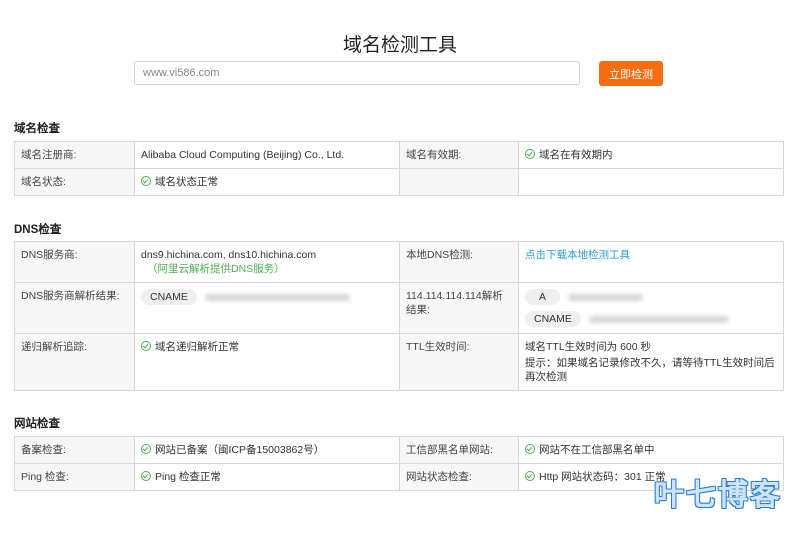 The width and height of the screenshot is (800, 533). Describe the element at coordinates (651, 308) in the screenshot. I see `public-dns-value: A CNAME` at that location.